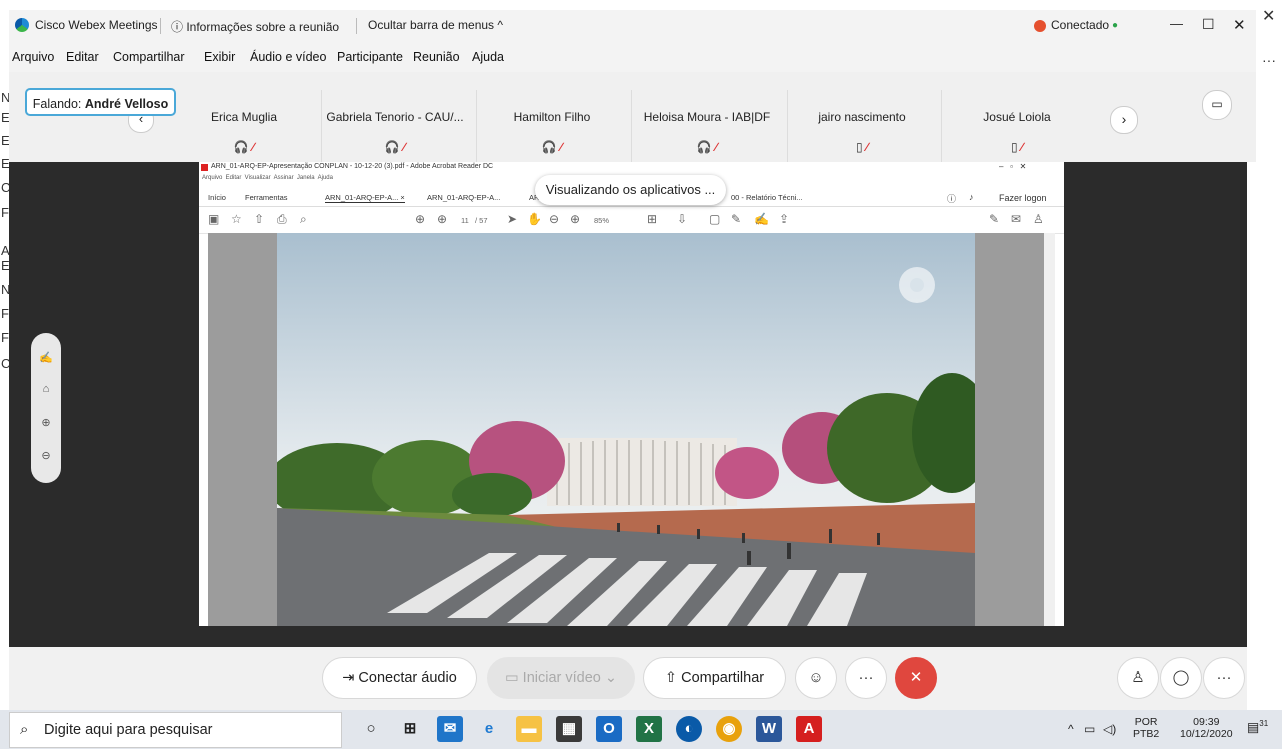 The image size is (1282, 749). Describe the element at coordinates (395, 126) in the screenshot. I see `participant-tile: Gabriela Tenorio - CAU/... 🎧 ∕` at that location.